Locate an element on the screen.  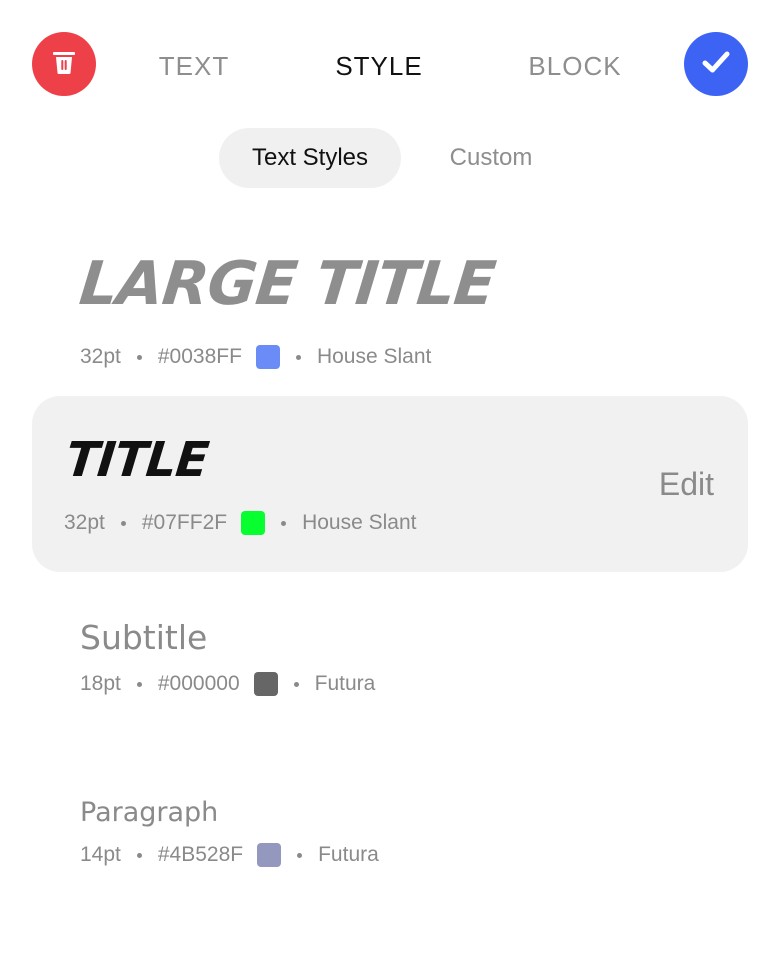
segment-text-styles: Text Styles is located at coordinates (310, 158).